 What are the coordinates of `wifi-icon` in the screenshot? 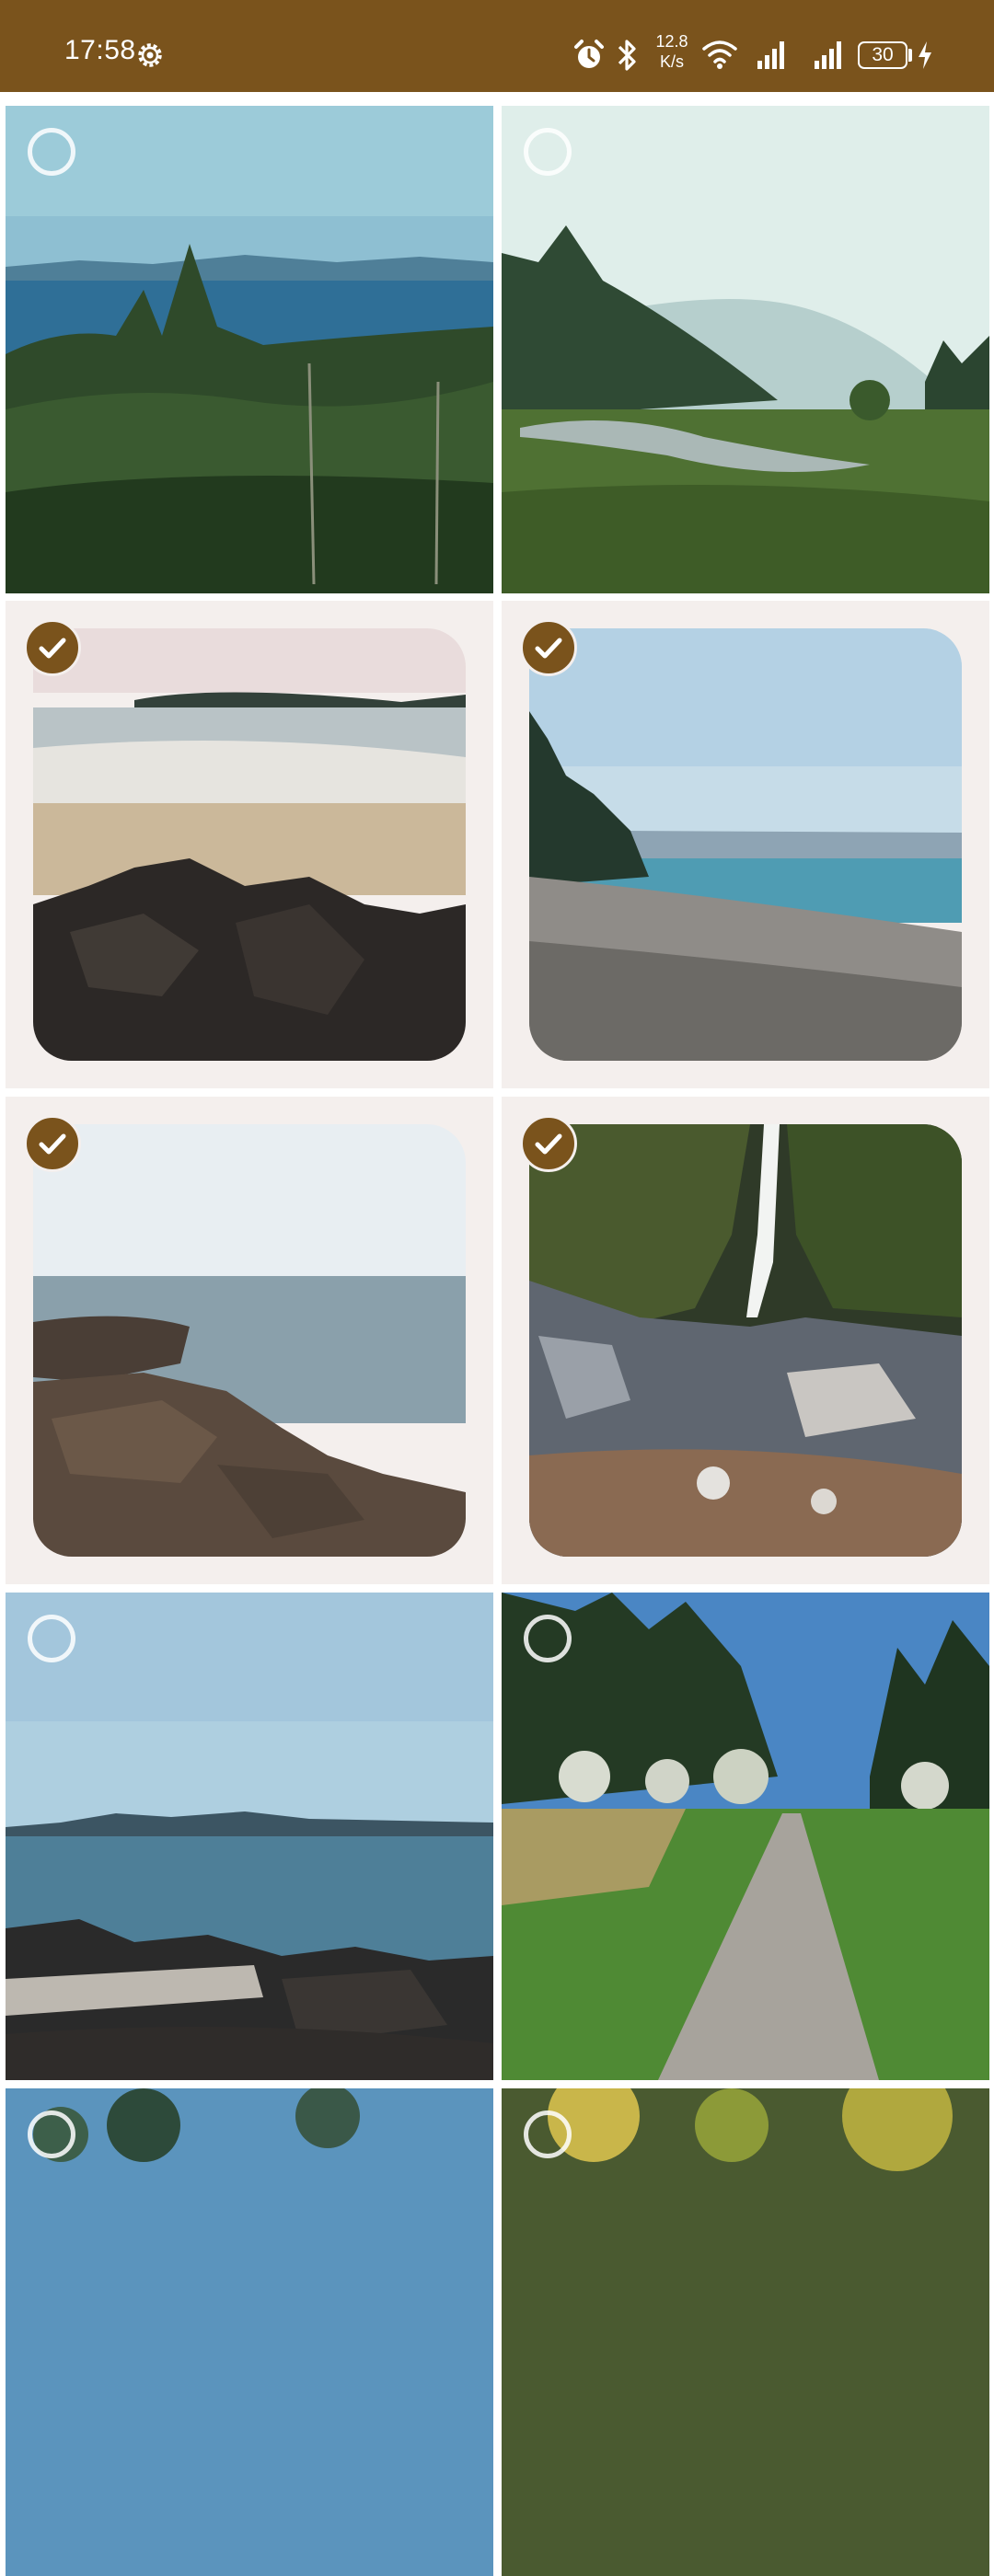 It's located at (720, 54).